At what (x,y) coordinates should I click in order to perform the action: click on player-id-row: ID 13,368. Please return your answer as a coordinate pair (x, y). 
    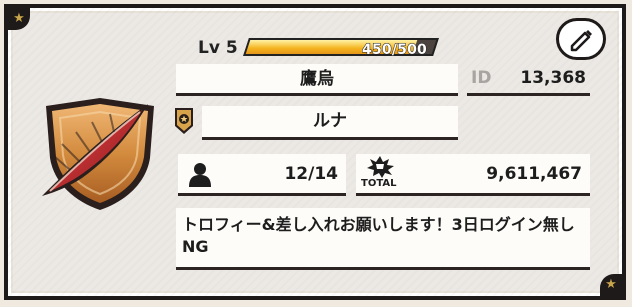
    Looking at the image, I should click on (528, 80).